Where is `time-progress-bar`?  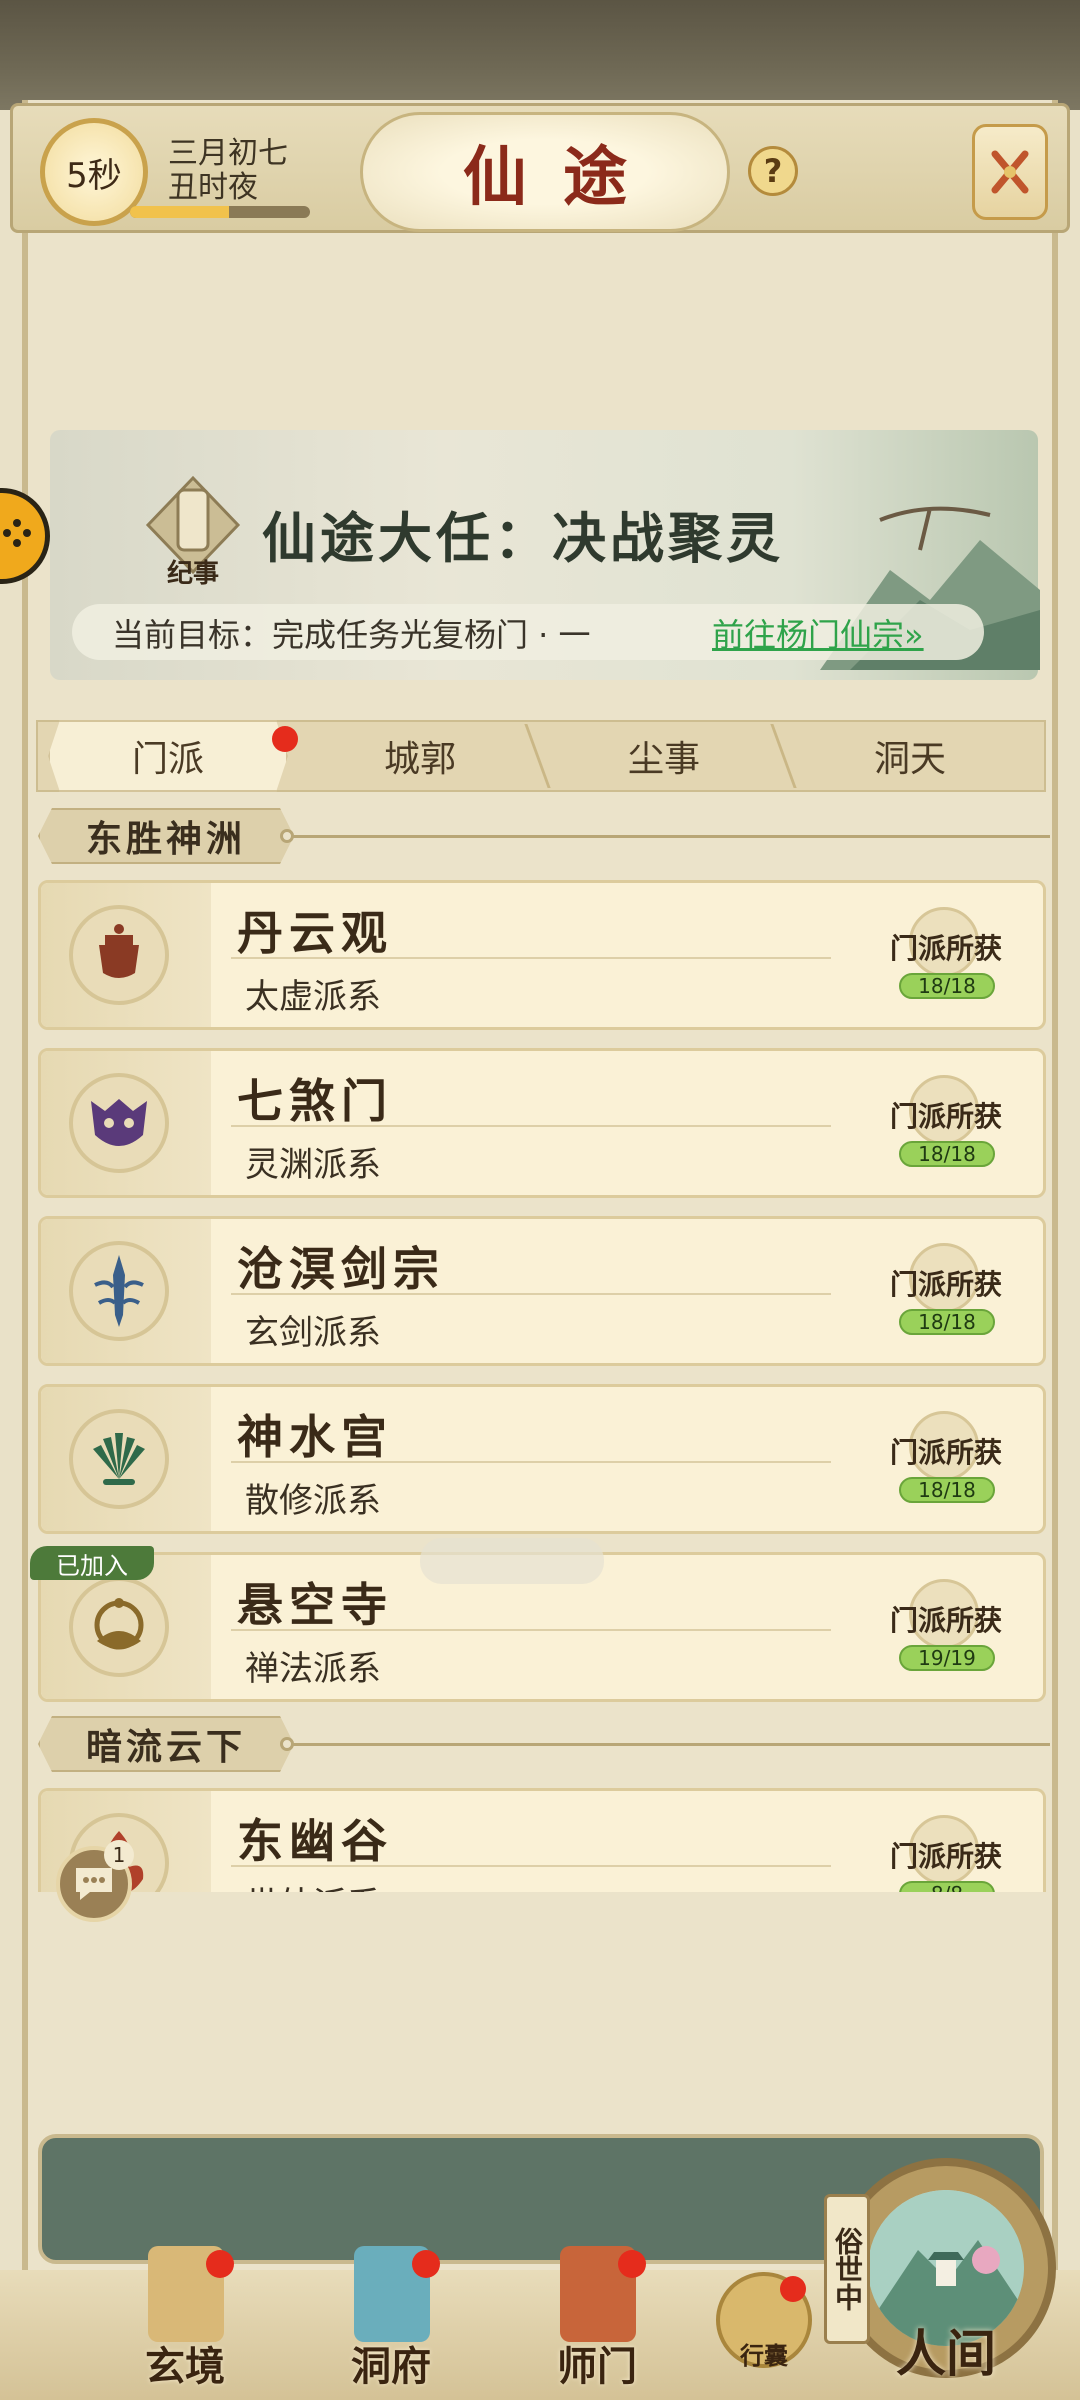
time-progress-bar is located at coordinates (220, 212).